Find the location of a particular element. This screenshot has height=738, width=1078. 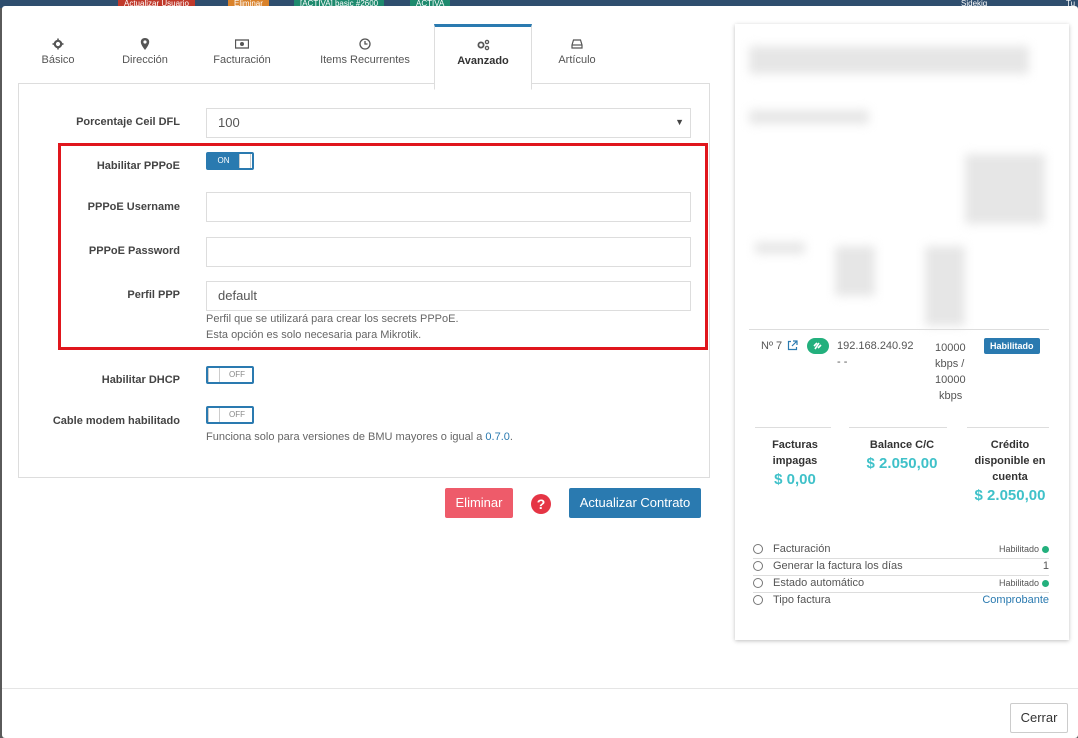

connection-ip-suffix: - - is located at coordinates (842, 362).